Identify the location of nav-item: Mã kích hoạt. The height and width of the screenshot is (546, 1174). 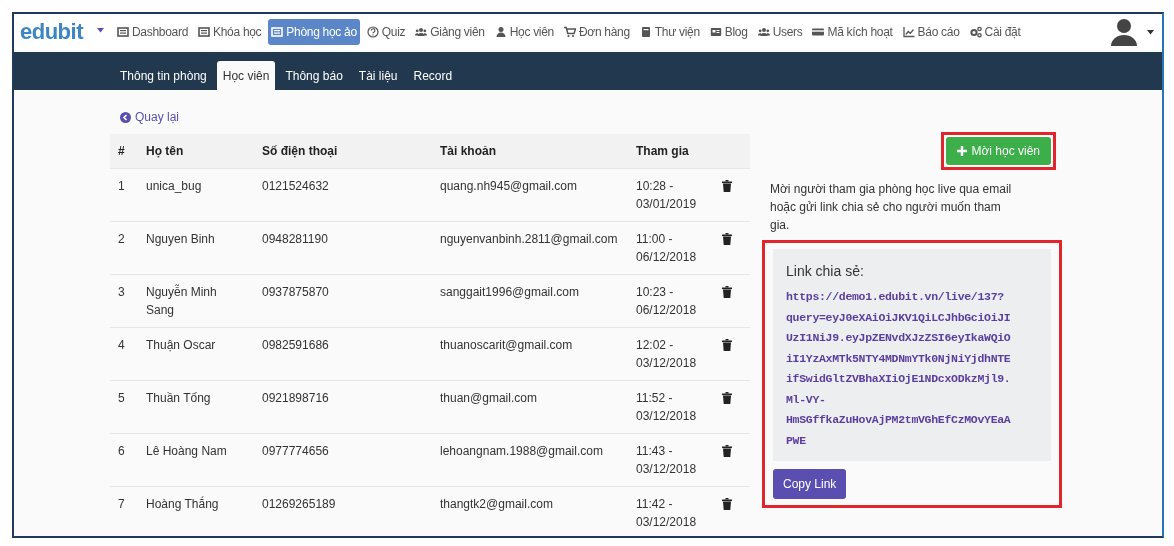
(852, 32).